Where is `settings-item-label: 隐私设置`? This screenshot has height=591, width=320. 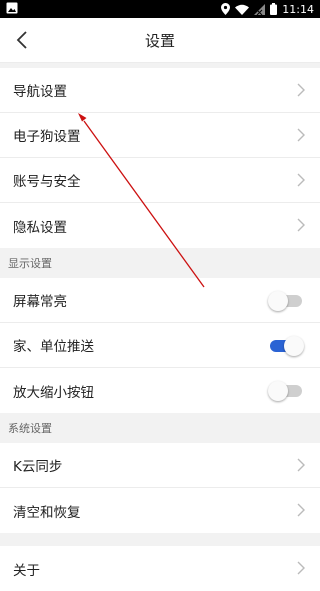
settings-item-label: 隐私设置 is located at coordinates (40, 227).